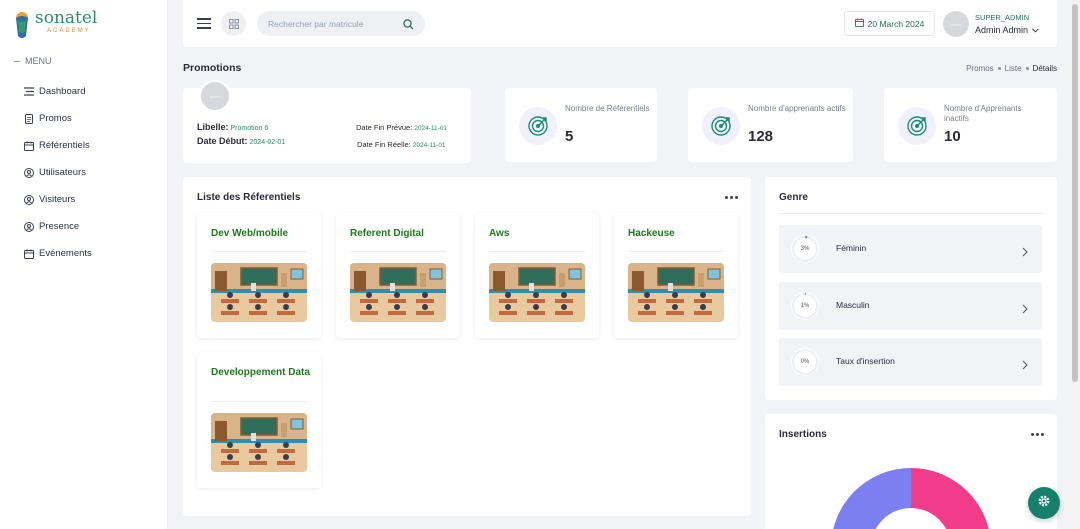 The height and width of the screenshot is (529, 1080). I want to click on referentiel-card: Hackeuse, so click(676, 275).